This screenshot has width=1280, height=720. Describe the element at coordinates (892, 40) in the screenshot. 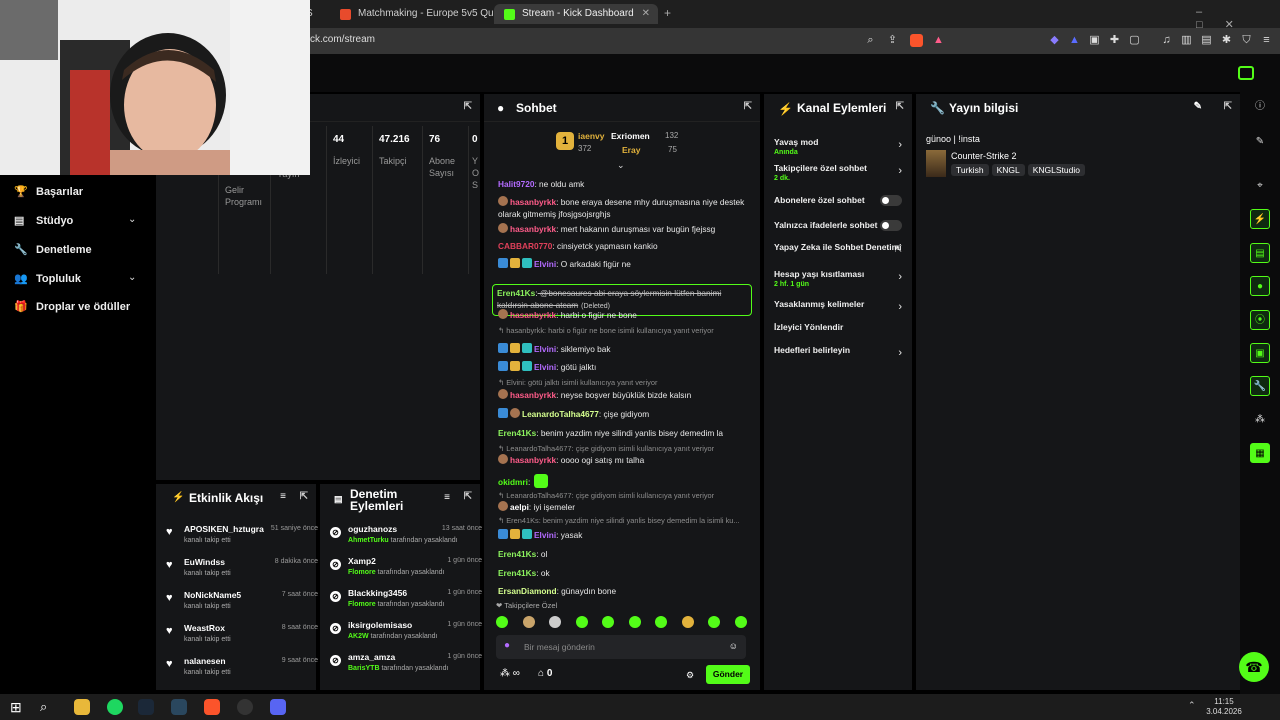

I see `share-icon: ⇪` at that location.